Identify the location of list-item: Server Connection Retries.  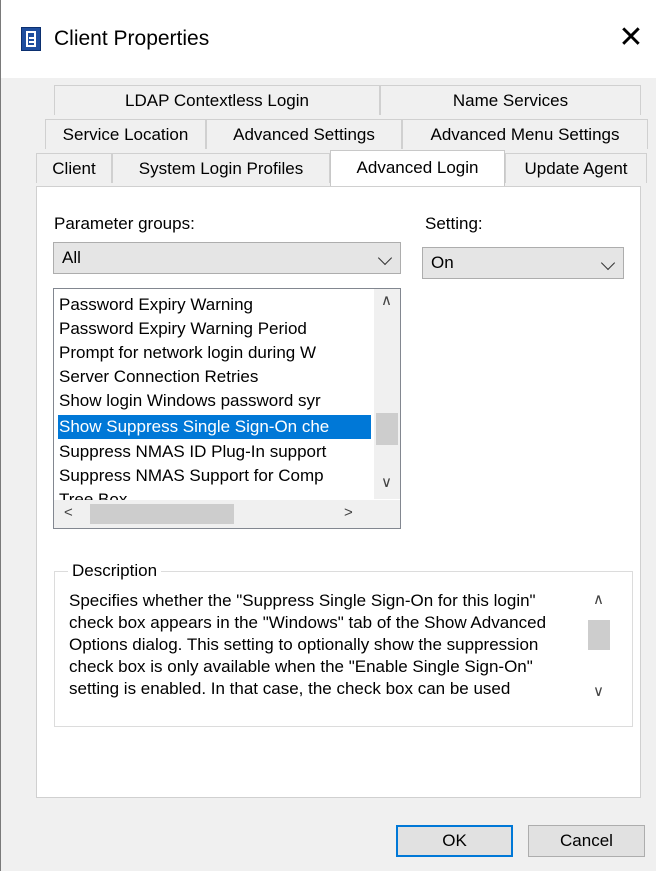
(215, 377).